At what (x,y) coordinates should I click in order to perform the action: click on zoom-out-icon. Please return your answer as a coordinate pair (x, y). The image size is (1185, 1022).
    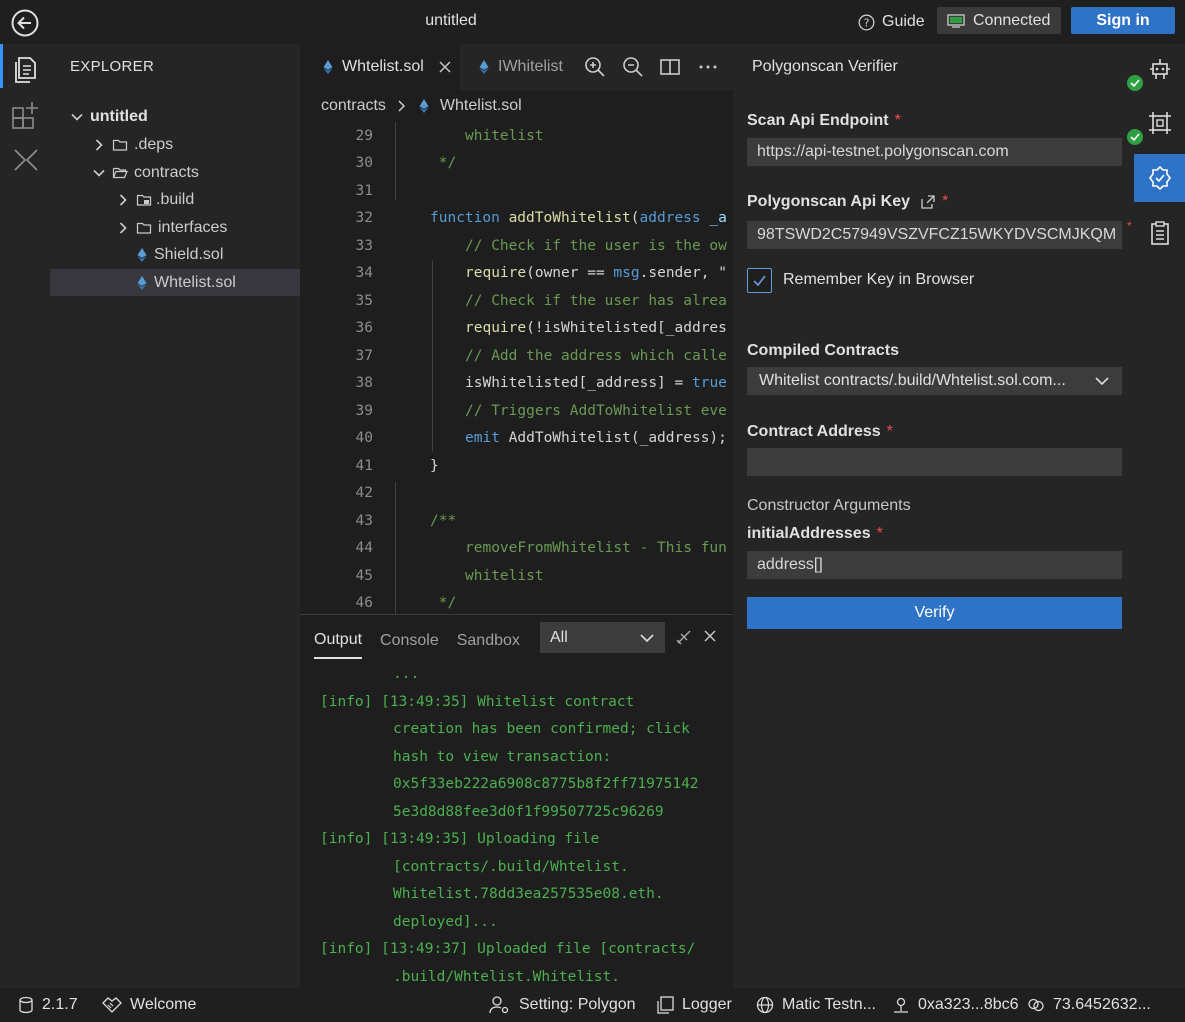
    Looking at the image, I should click on (633, 67).